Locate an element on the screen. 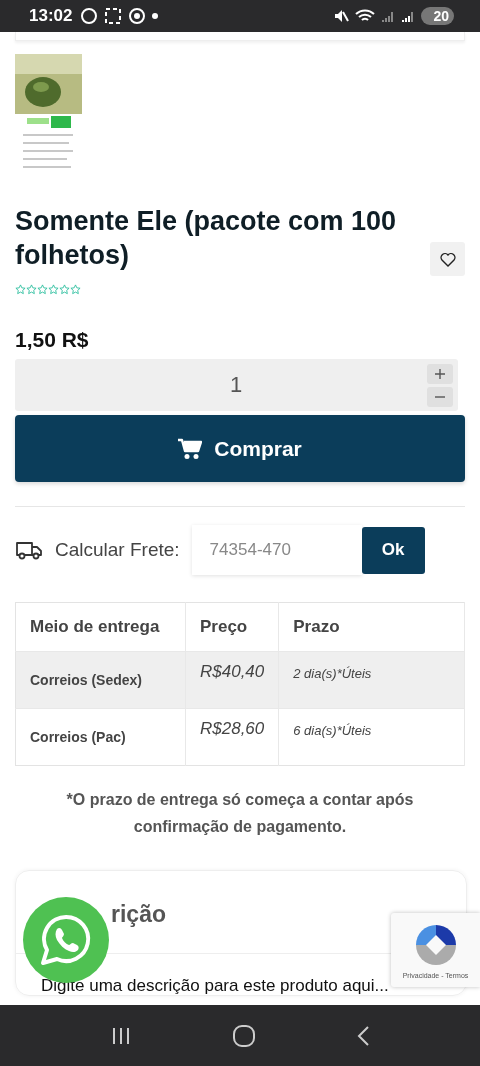 This screenshot has height=1066, width=480. decrement-button is located at coordinates (440, 396).